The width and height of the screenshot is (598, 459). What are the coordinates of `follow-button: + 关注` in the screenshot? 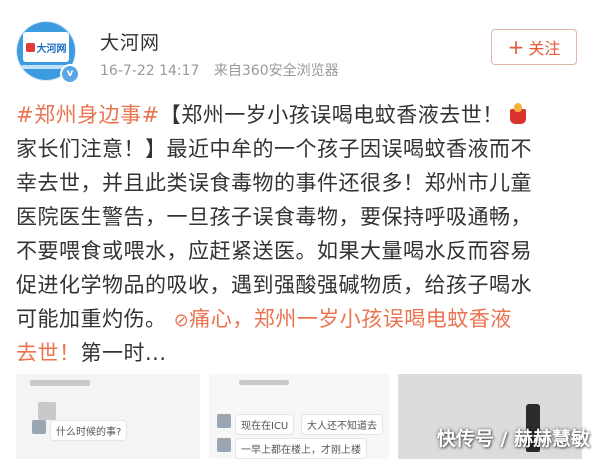 It's located at (534, 47).